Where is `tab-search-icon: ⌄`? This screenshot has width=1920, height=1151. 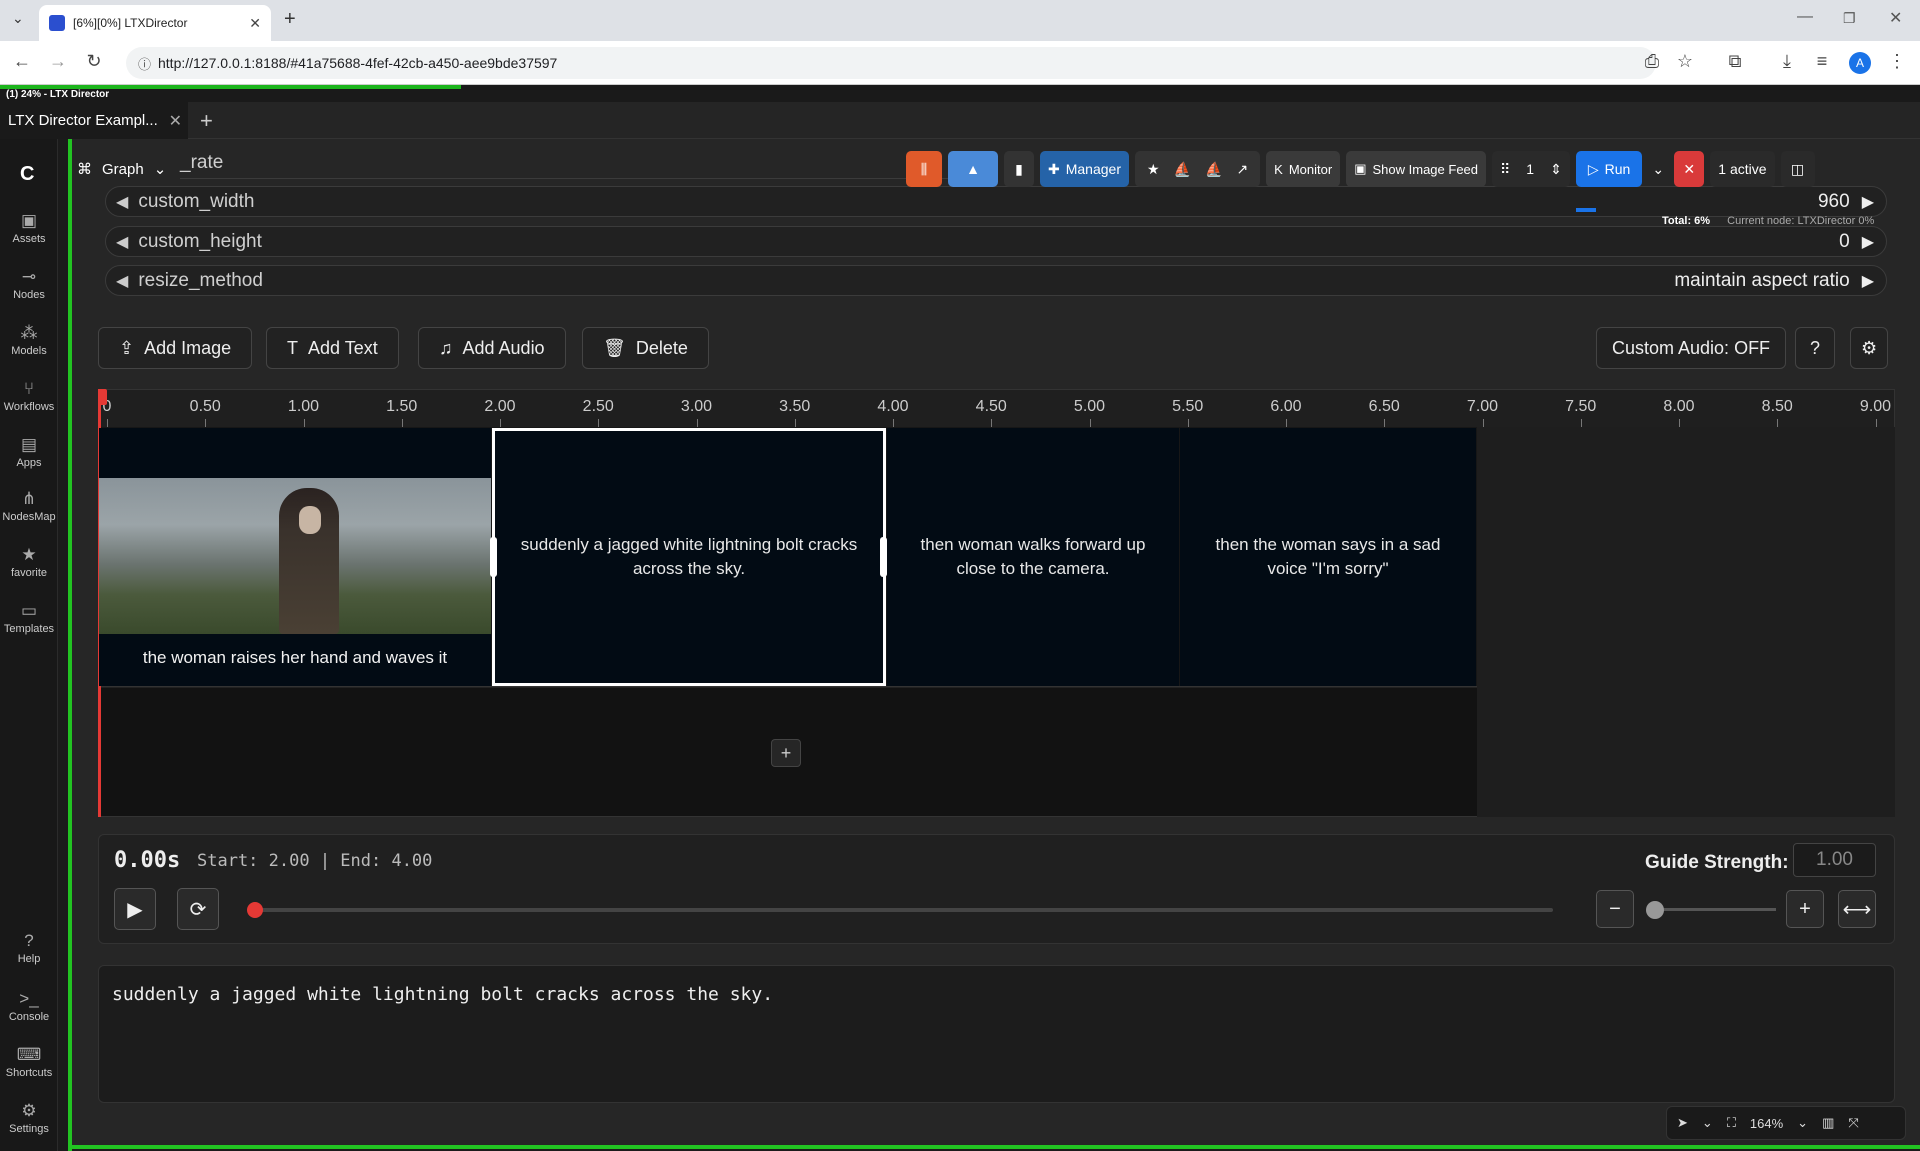
tab-search-icon: ⌄ is located at coordinates (18, 18).